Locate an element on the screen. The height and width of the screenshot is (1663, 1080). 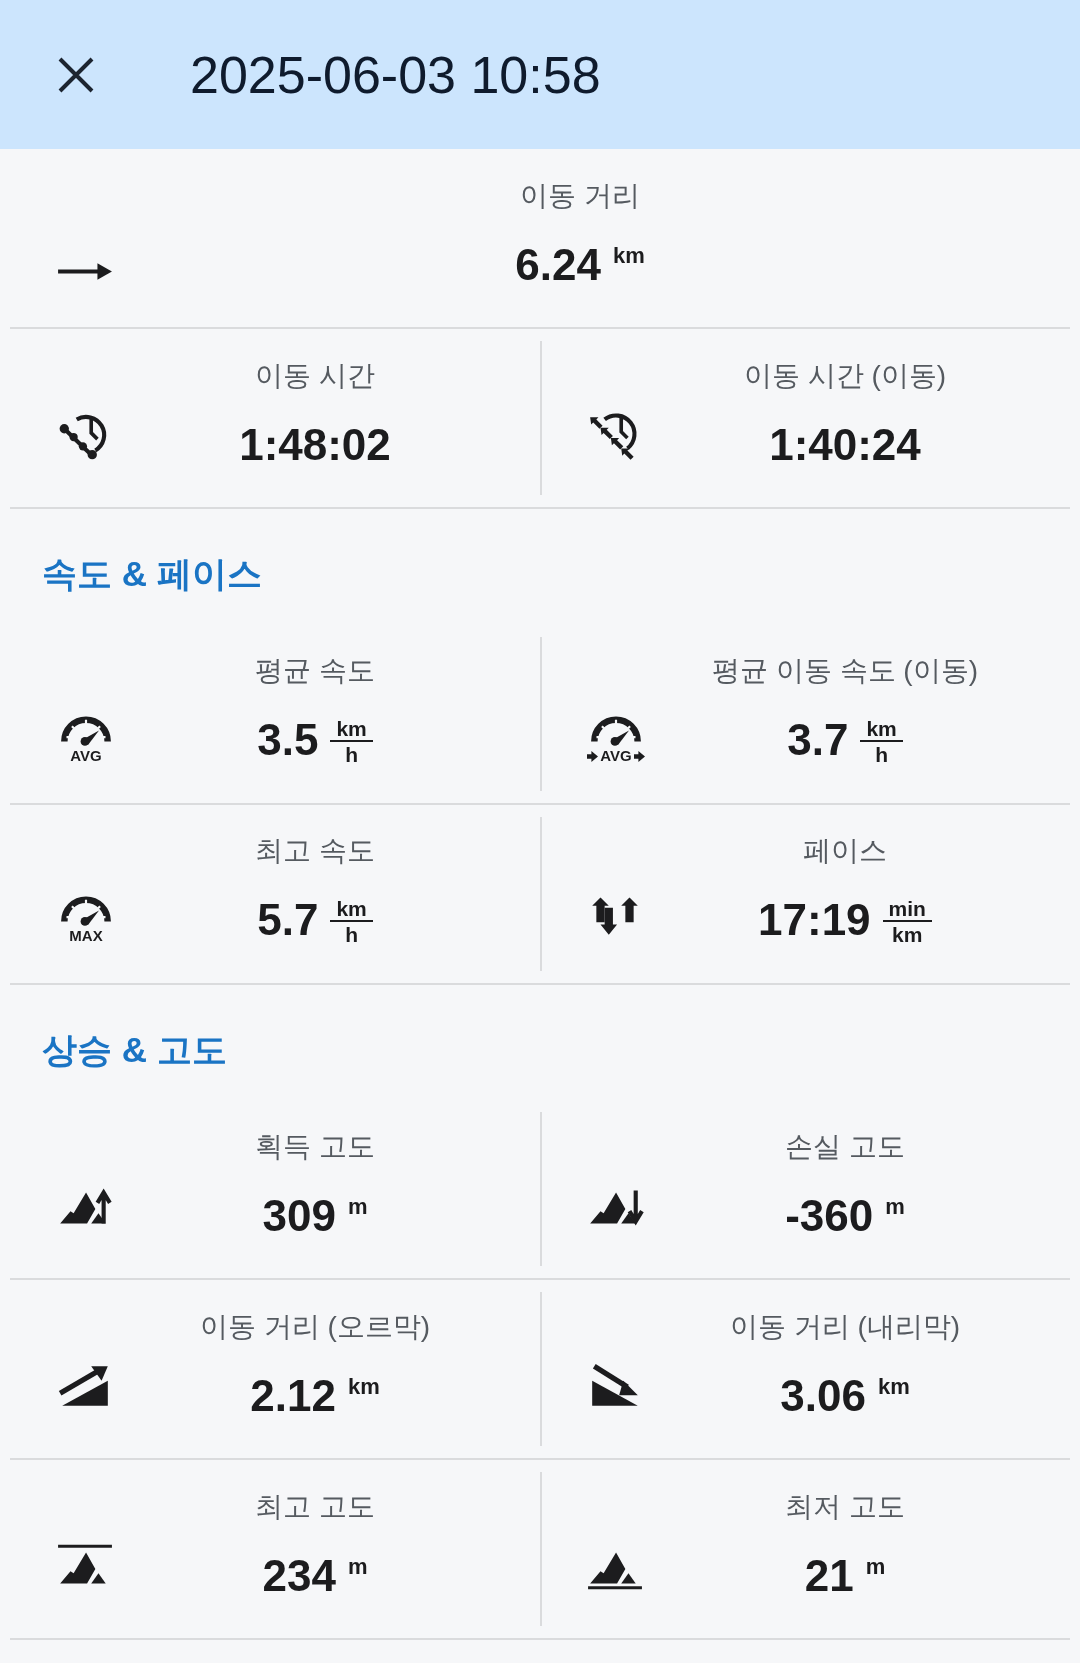
stat-value: 21 is located at coordinates (829, 1575).